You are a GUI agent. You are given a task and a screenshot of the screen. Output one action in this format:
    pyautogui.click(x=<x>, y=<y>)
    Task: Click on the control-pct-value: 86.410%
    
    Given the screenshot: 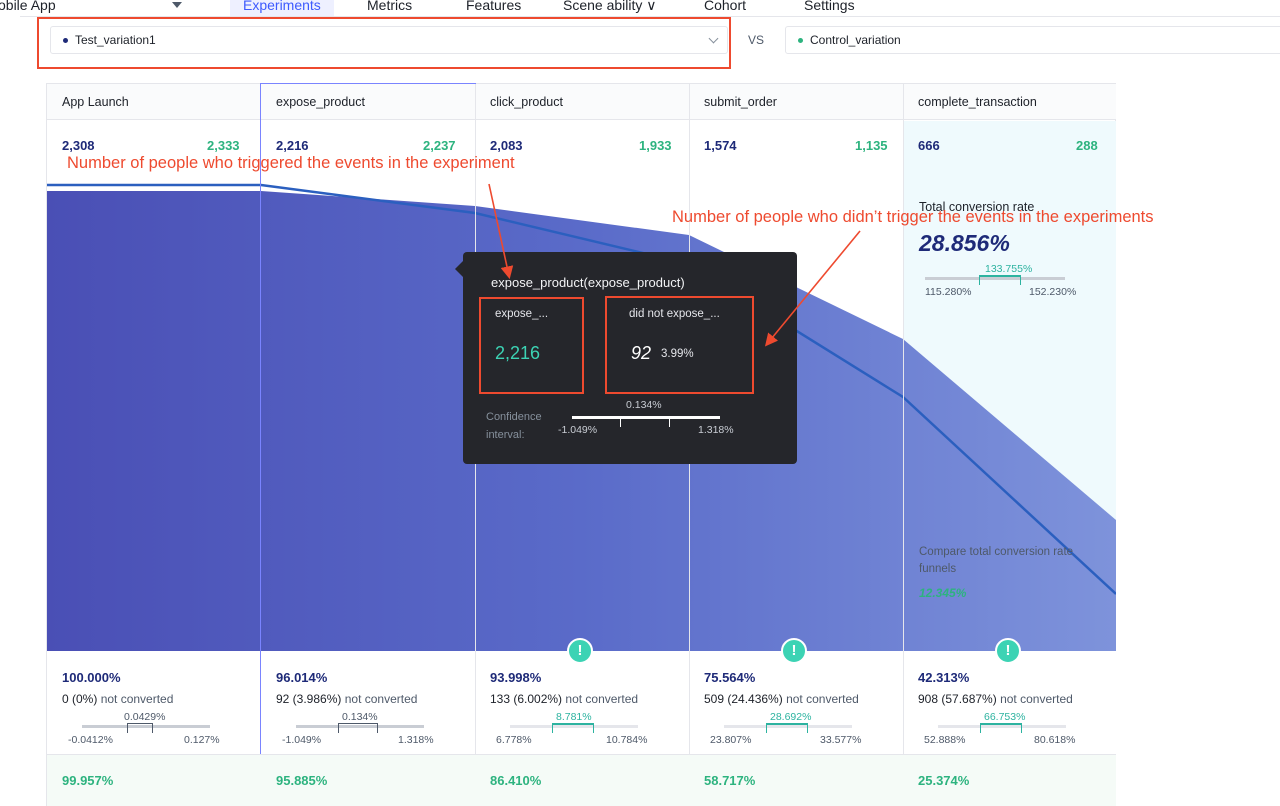 What is the action you would take?
    pyautogui.click(x=516, y=780)
    